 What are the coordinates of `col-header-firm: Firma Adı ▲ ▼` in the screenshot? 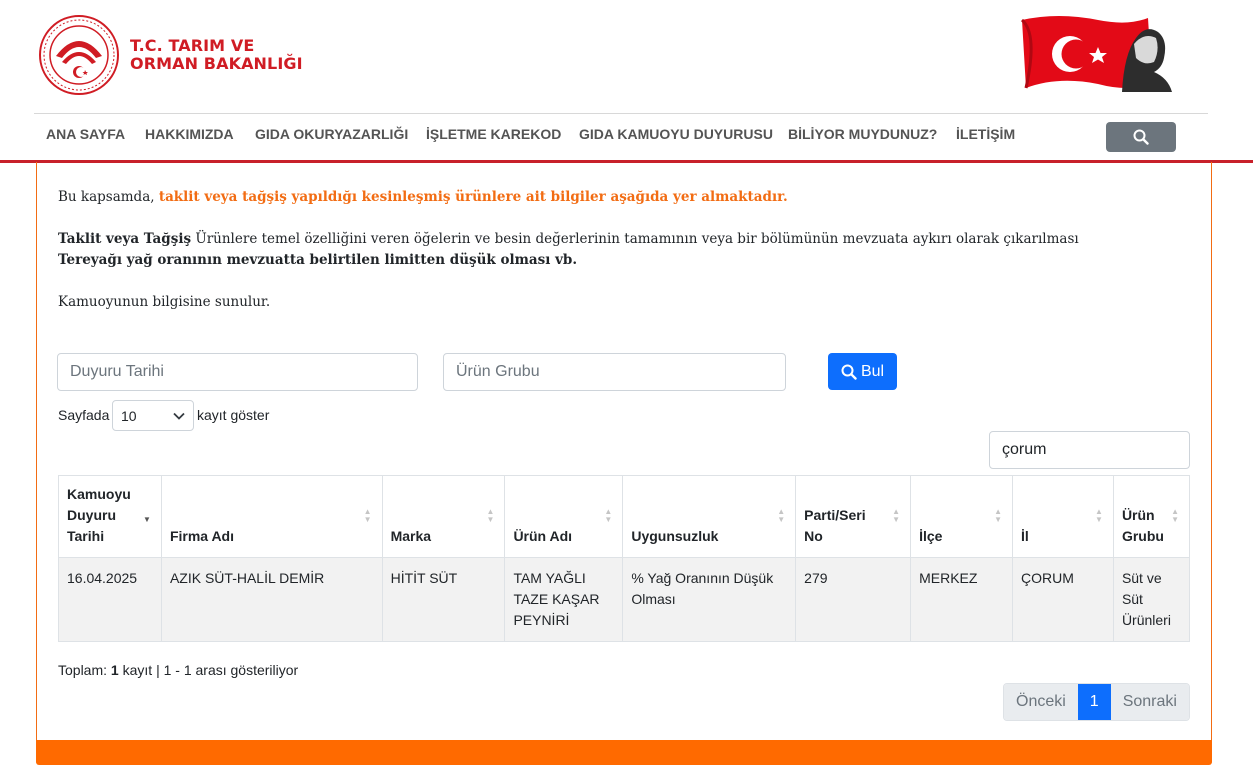 It's located at (271, 516).